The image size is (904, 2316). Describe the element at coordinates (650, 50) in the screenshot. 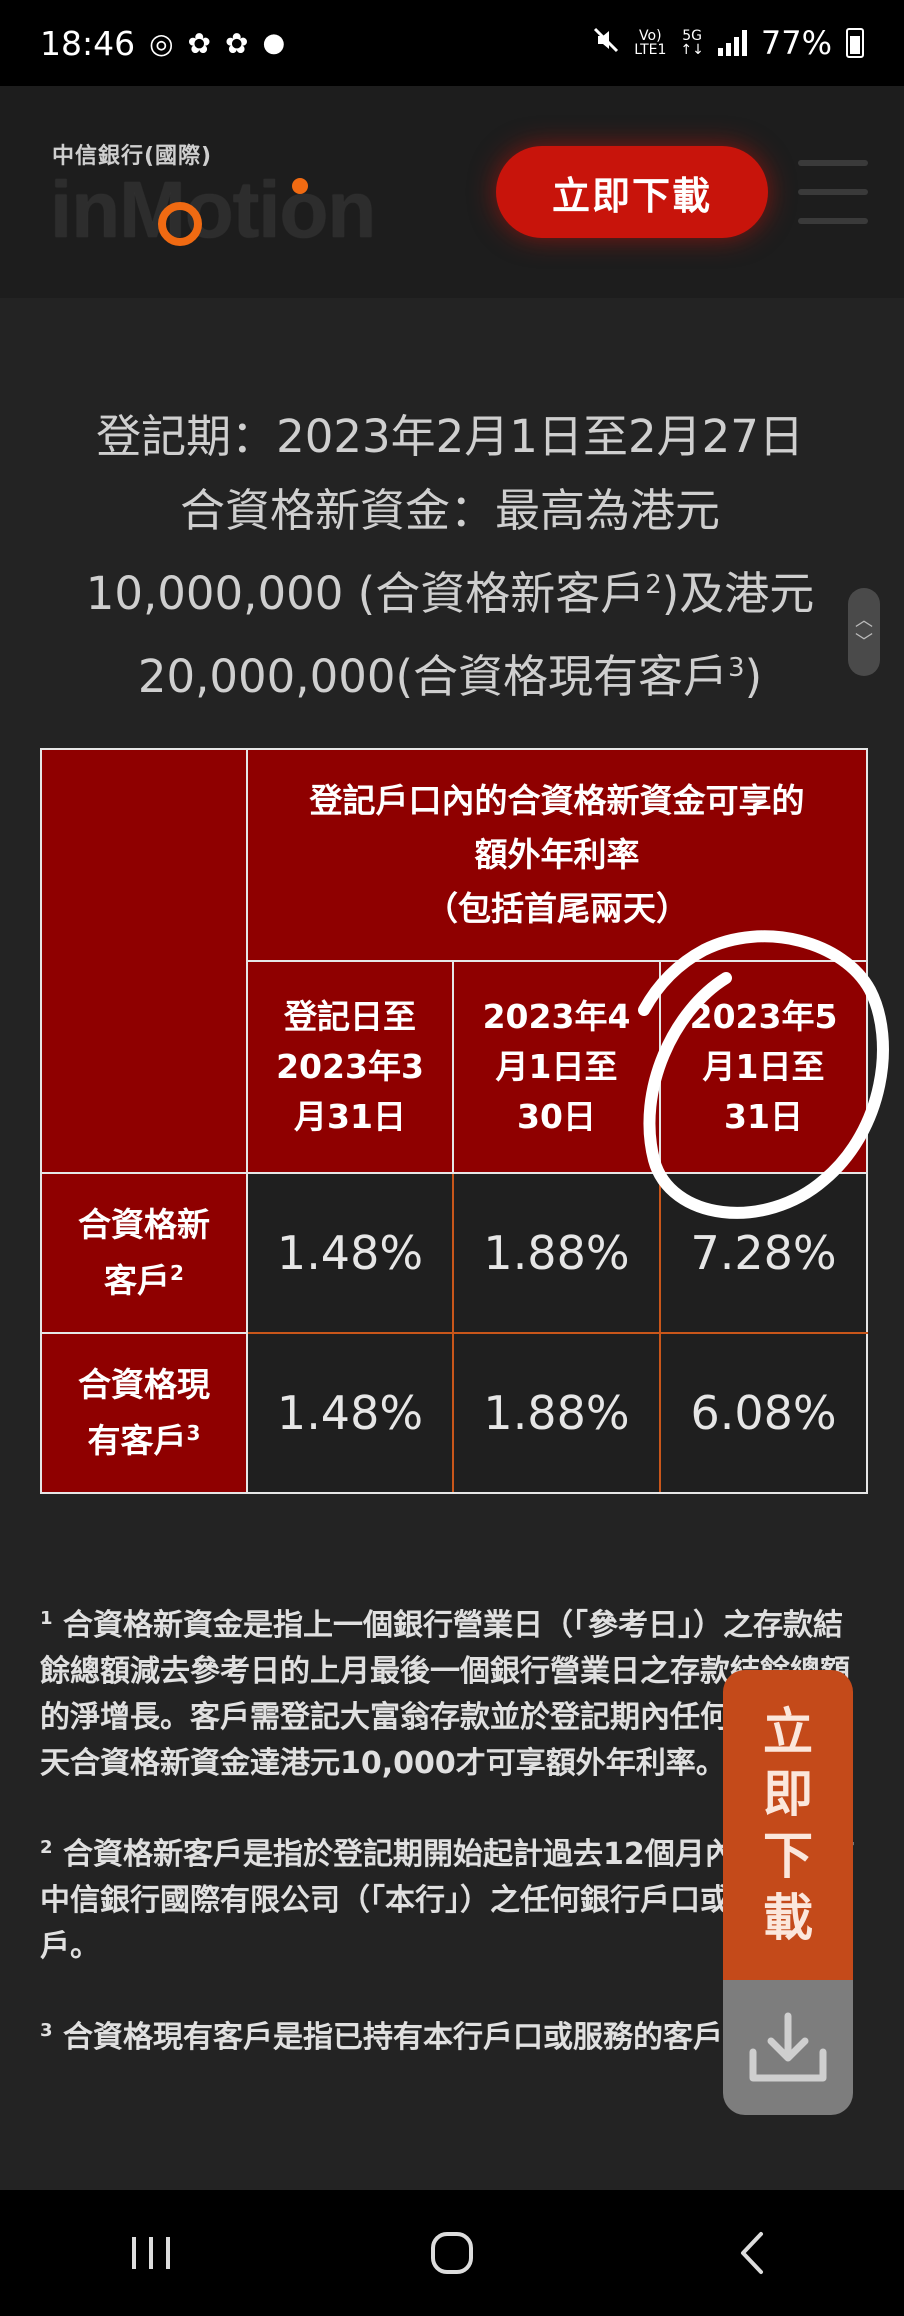

I see `lte-label: LTE1` at that location.